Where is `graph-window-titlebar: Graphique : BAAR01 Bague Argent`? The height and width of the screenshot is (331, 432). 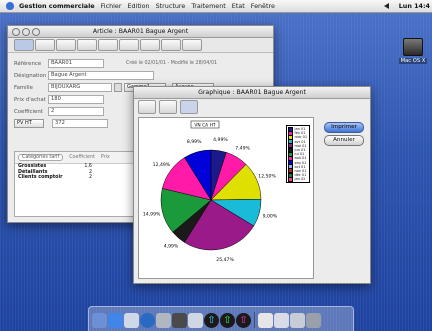
graph-window-titlebar: Graphique : BAAR01 Bague Argent is located at coordinates (252, 93).